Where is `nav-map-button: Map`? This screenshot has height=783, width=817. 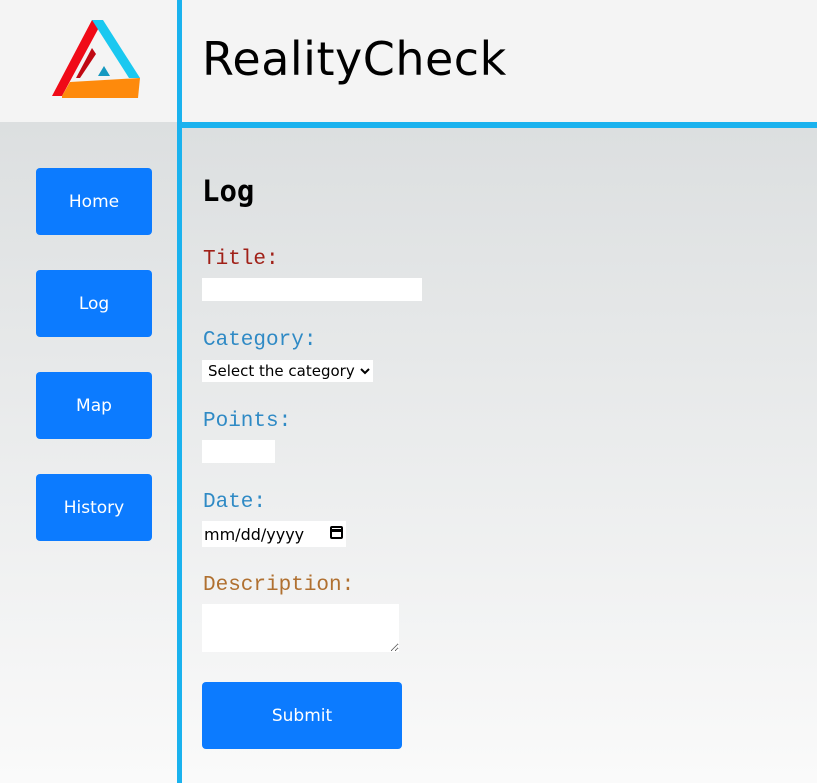 nav-map-button: Map is located at coordinates (94, 405).